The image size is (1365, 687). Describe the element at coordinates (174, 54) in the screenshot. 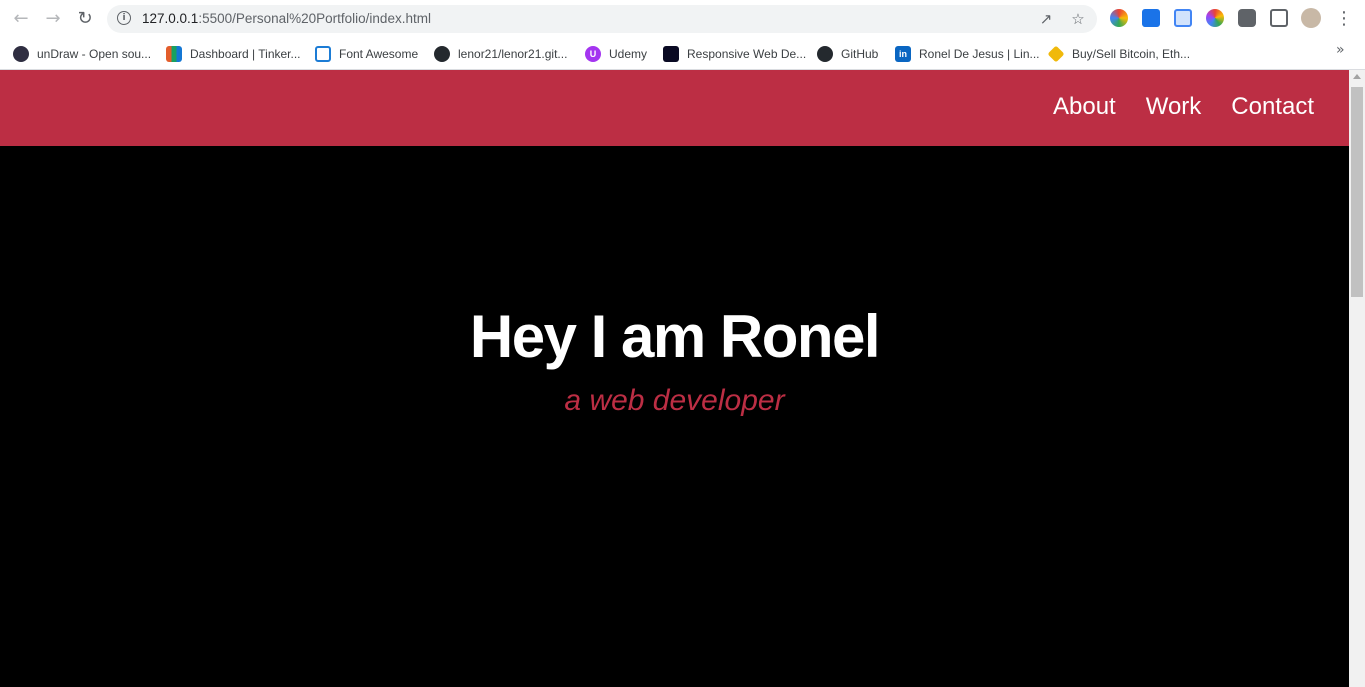

I see `tinkercad-icon` at that location.